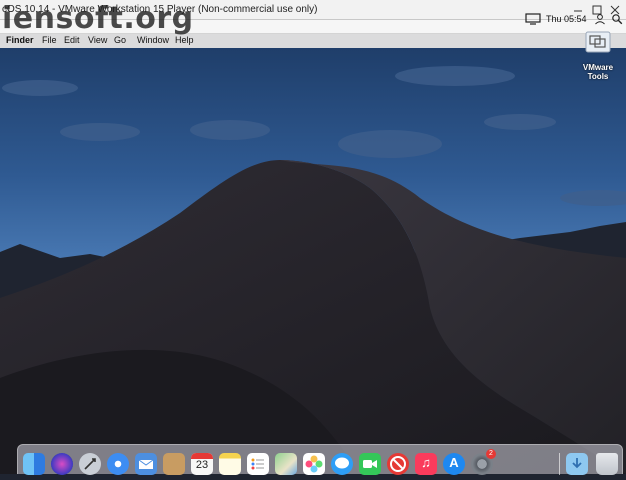 The image size is (626, 480). What do you see at coordinates (286, 464) in the screenshot?
I see `maps-icon` at bounding box center [286, 464].